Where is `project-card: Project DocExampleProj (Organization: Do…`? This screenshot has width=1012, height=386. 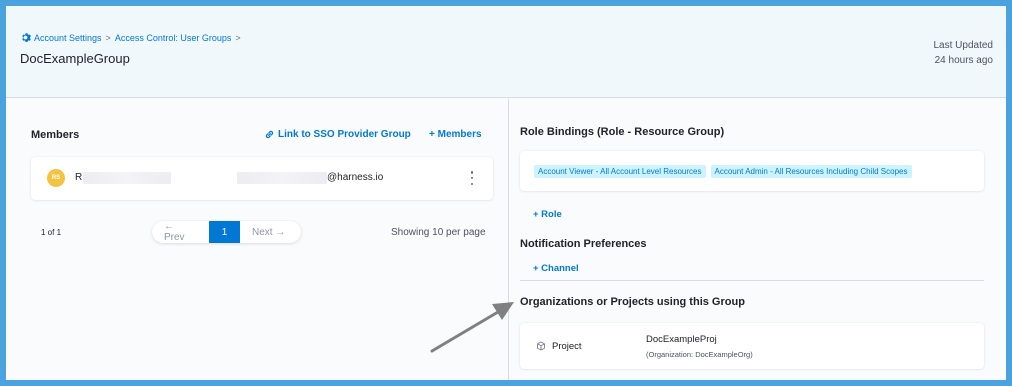
project-card: Project DocExampleProj (Organization: Do… is located at coordinates (752, 346).